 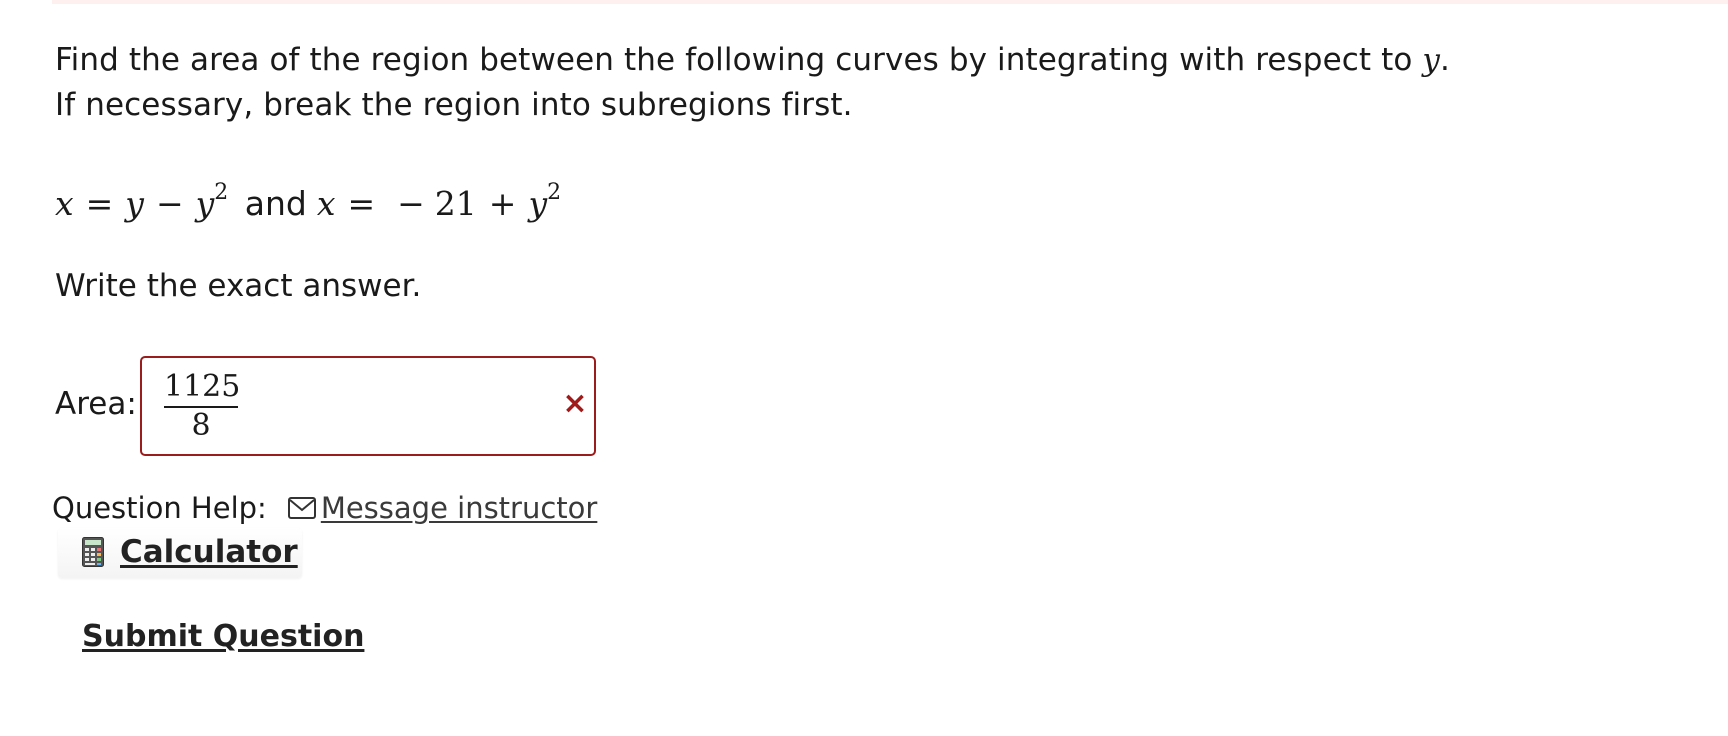 What do you see at coordinates (221, 192) in the screenshot?
I see `eq1-exponent: 2` at bounding box center [221, 192].